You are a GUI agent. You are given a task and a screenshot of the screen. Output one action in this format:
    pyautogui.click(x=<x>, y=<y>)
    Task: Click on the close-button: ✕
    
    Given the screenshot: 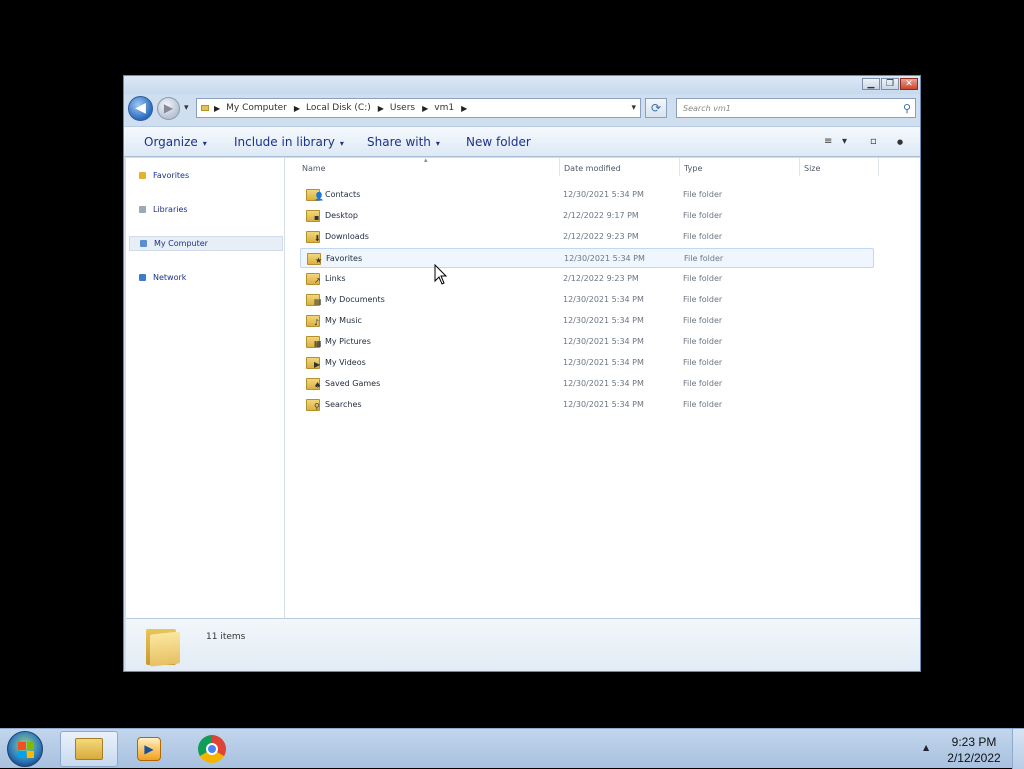 What is the action you would take?
    pyautogui.click(x=909, y=84)
    